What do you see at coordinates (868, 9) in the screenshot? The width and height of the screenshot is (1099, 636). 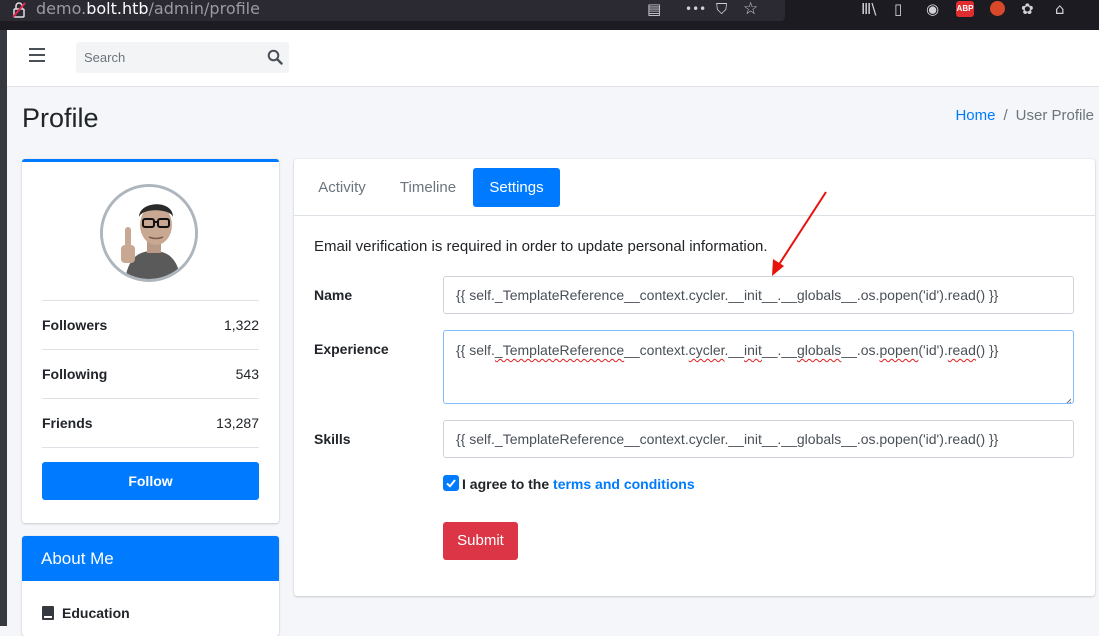 I see `library-icon: Ⅲ\` at bounding box center [868, 9].